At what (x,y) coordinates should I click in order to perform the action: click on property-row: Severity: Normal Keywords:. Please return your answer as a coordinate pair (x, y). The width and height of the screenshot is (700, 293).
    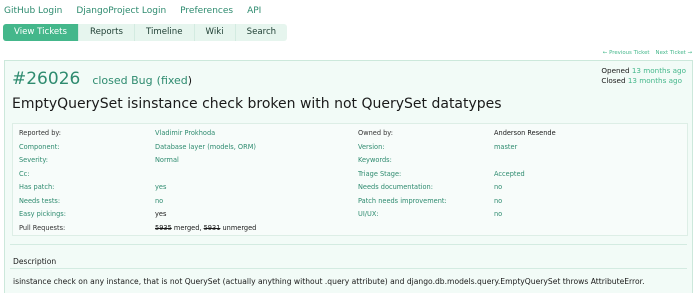
    Looking at the image, I should click on (350, 160).